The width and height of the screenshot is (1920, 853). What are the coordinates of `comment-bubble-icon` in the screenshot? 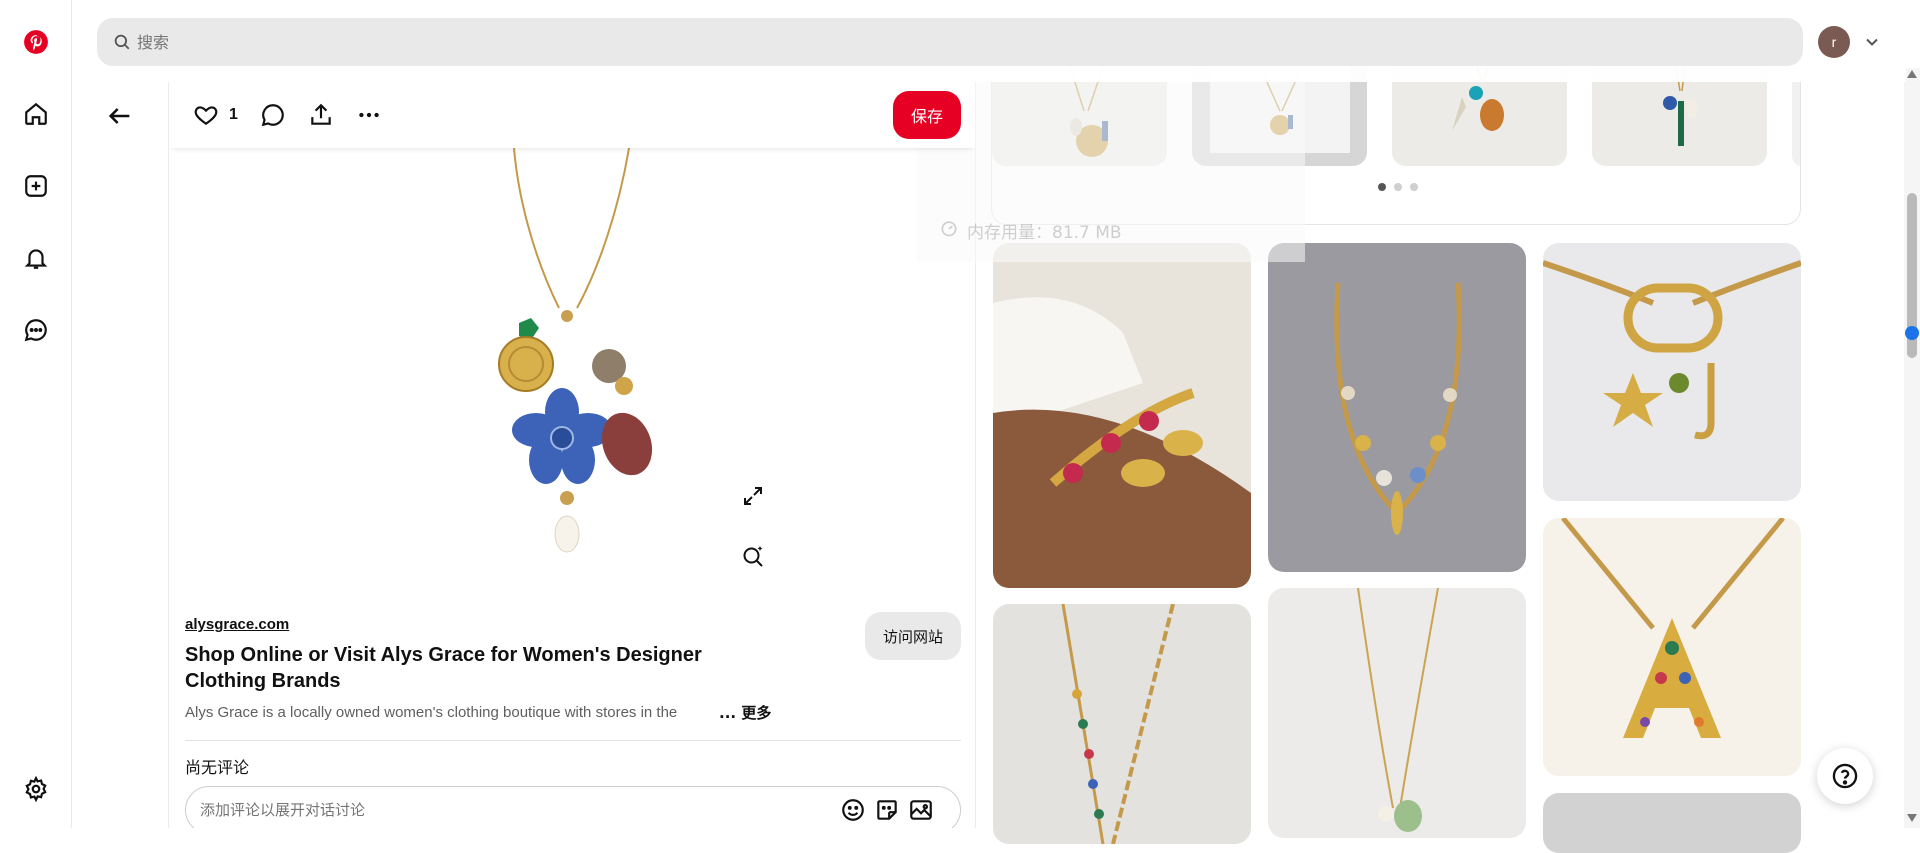 It's located at (272, 115).